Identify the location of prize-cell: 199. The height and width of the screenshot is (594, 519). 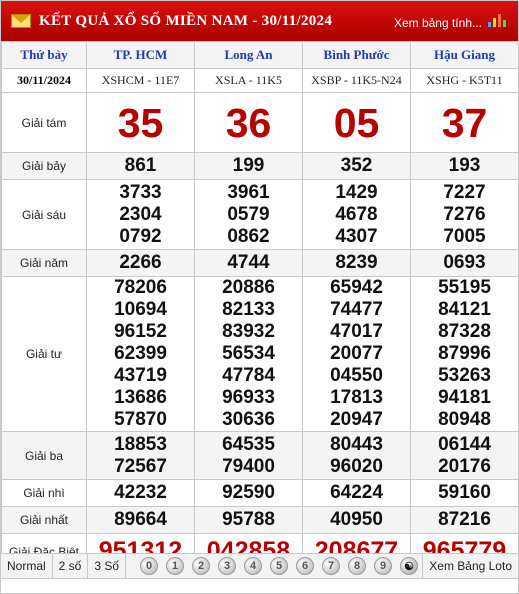
(248, 166).